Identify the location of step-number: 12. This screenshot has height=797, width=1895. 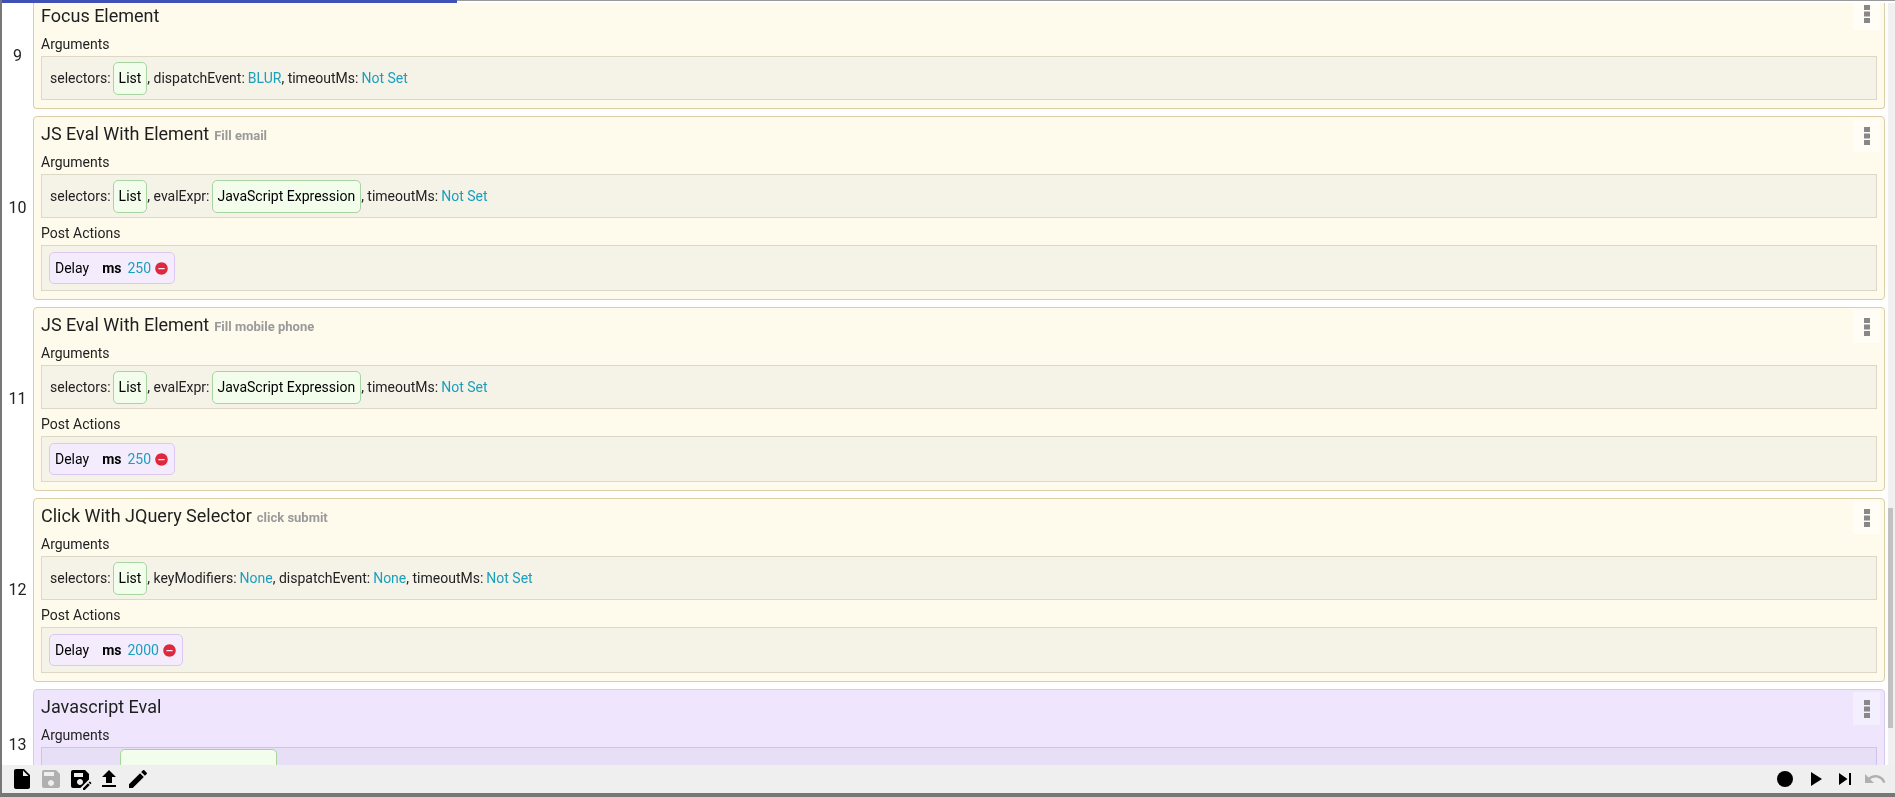
(17, 590).